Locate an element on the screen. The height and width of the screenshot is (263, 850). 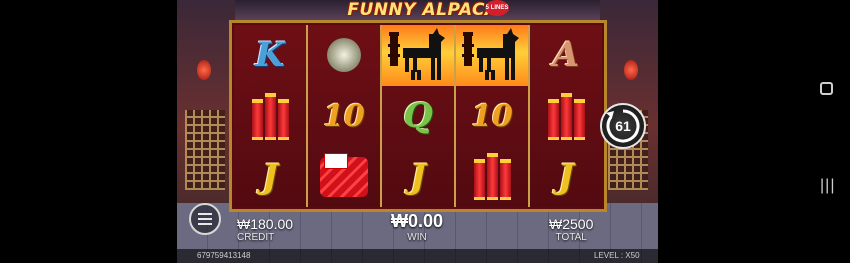
reel-5: A J is located at coordinates (566, 116).